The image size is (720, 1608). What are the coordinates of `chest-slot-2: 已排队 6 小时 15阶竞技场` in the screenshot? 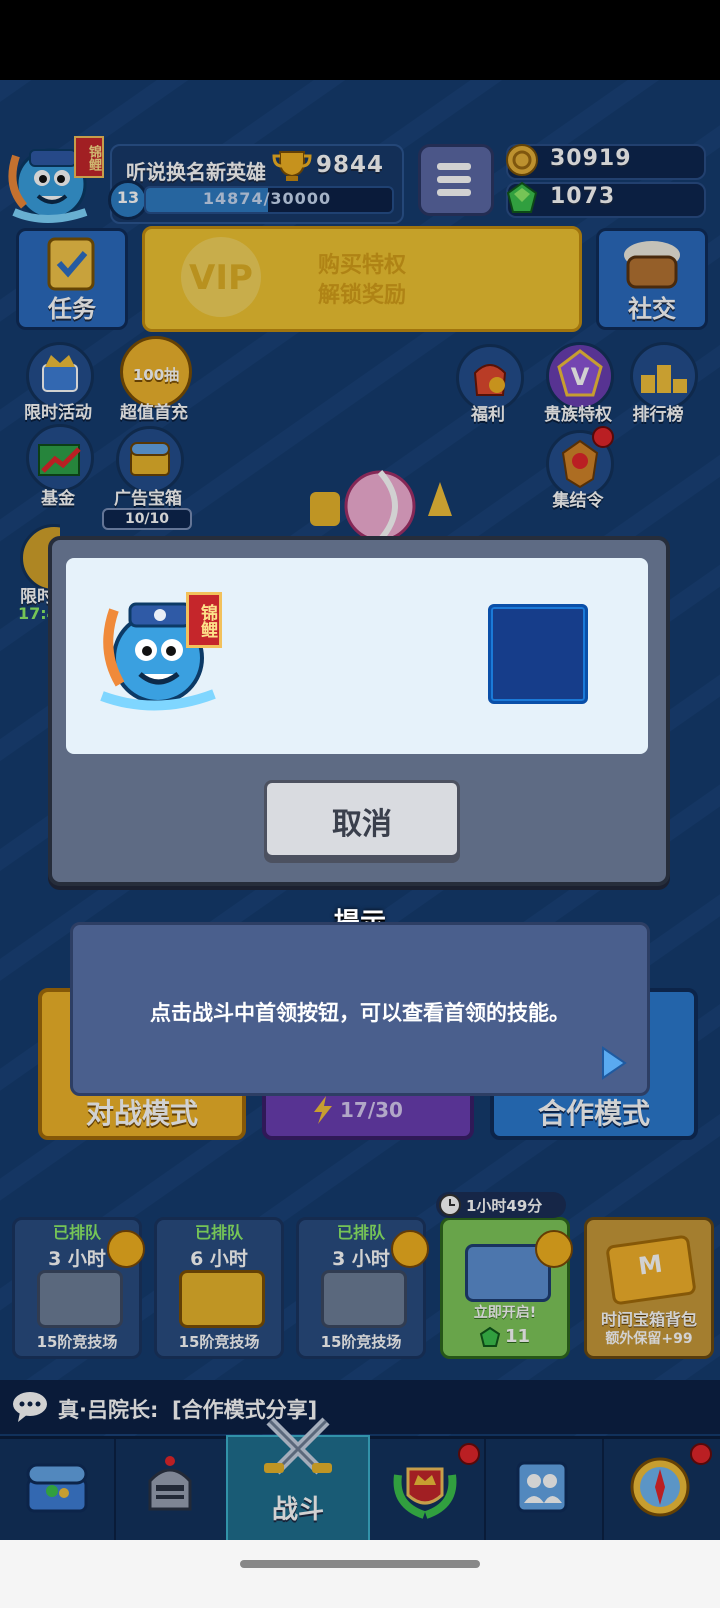 It's located at (219, 1288).